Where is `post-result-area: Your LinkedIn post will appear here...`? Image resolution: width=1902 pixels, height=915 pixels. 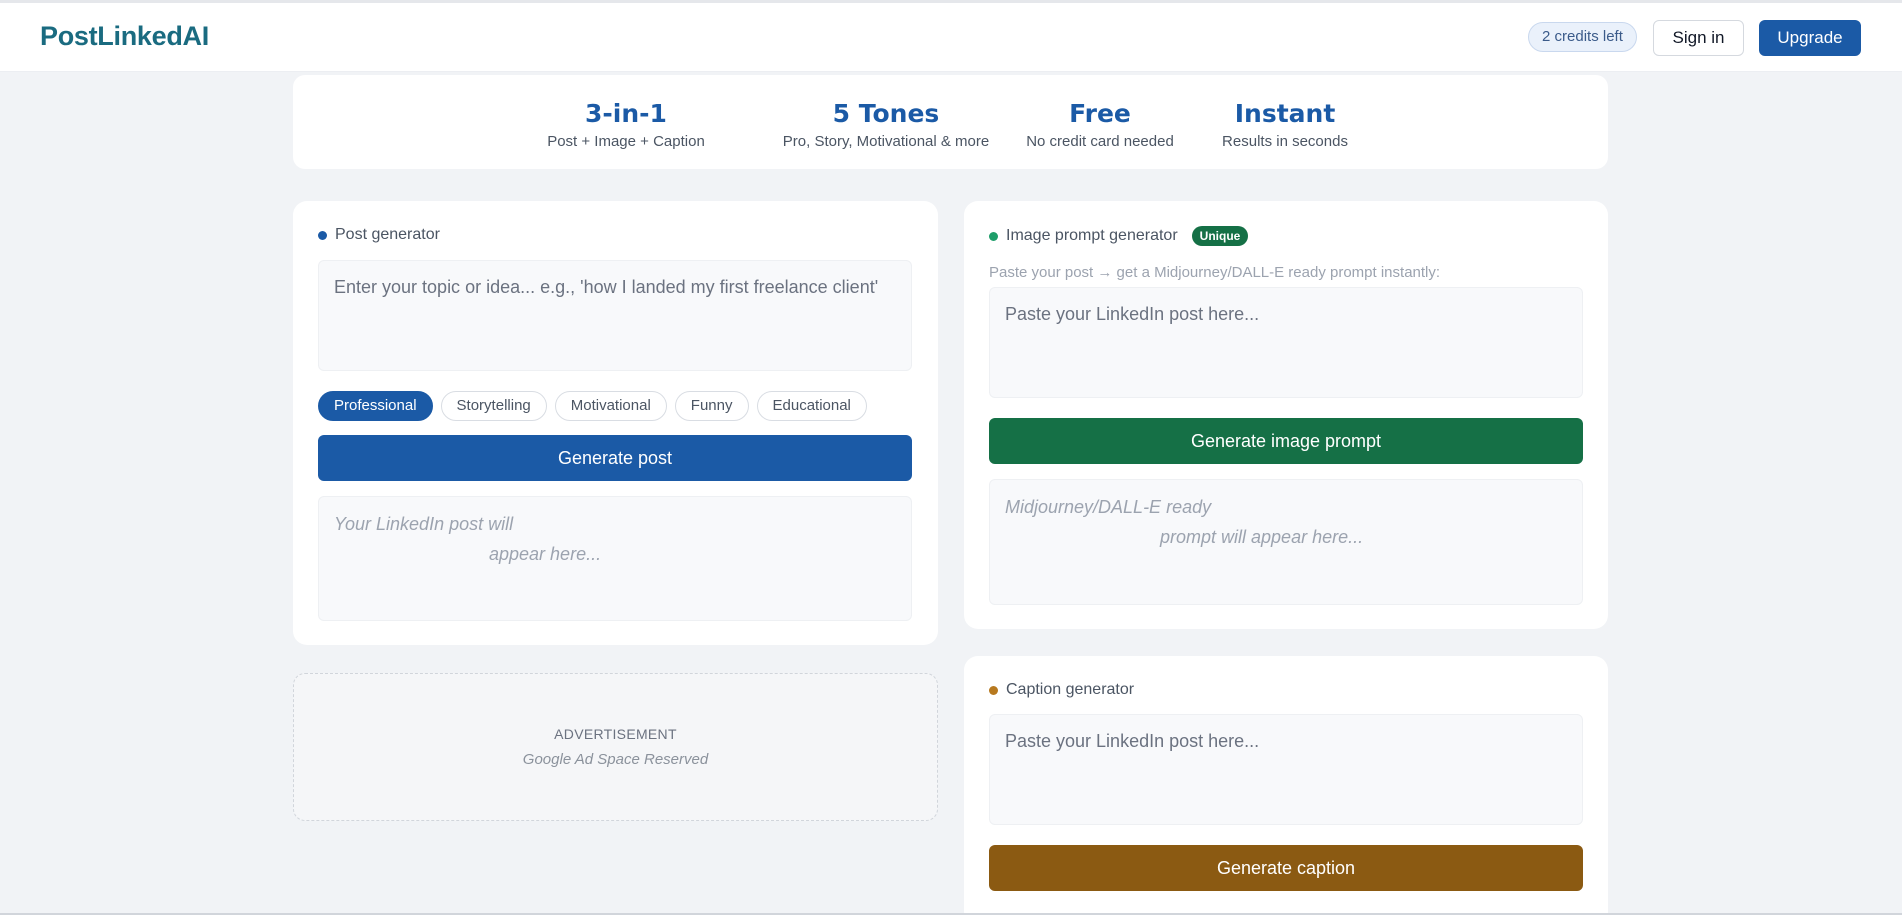
post-result-area: Your LinkedIn post will appear here... is located at coordinates (615, 558).